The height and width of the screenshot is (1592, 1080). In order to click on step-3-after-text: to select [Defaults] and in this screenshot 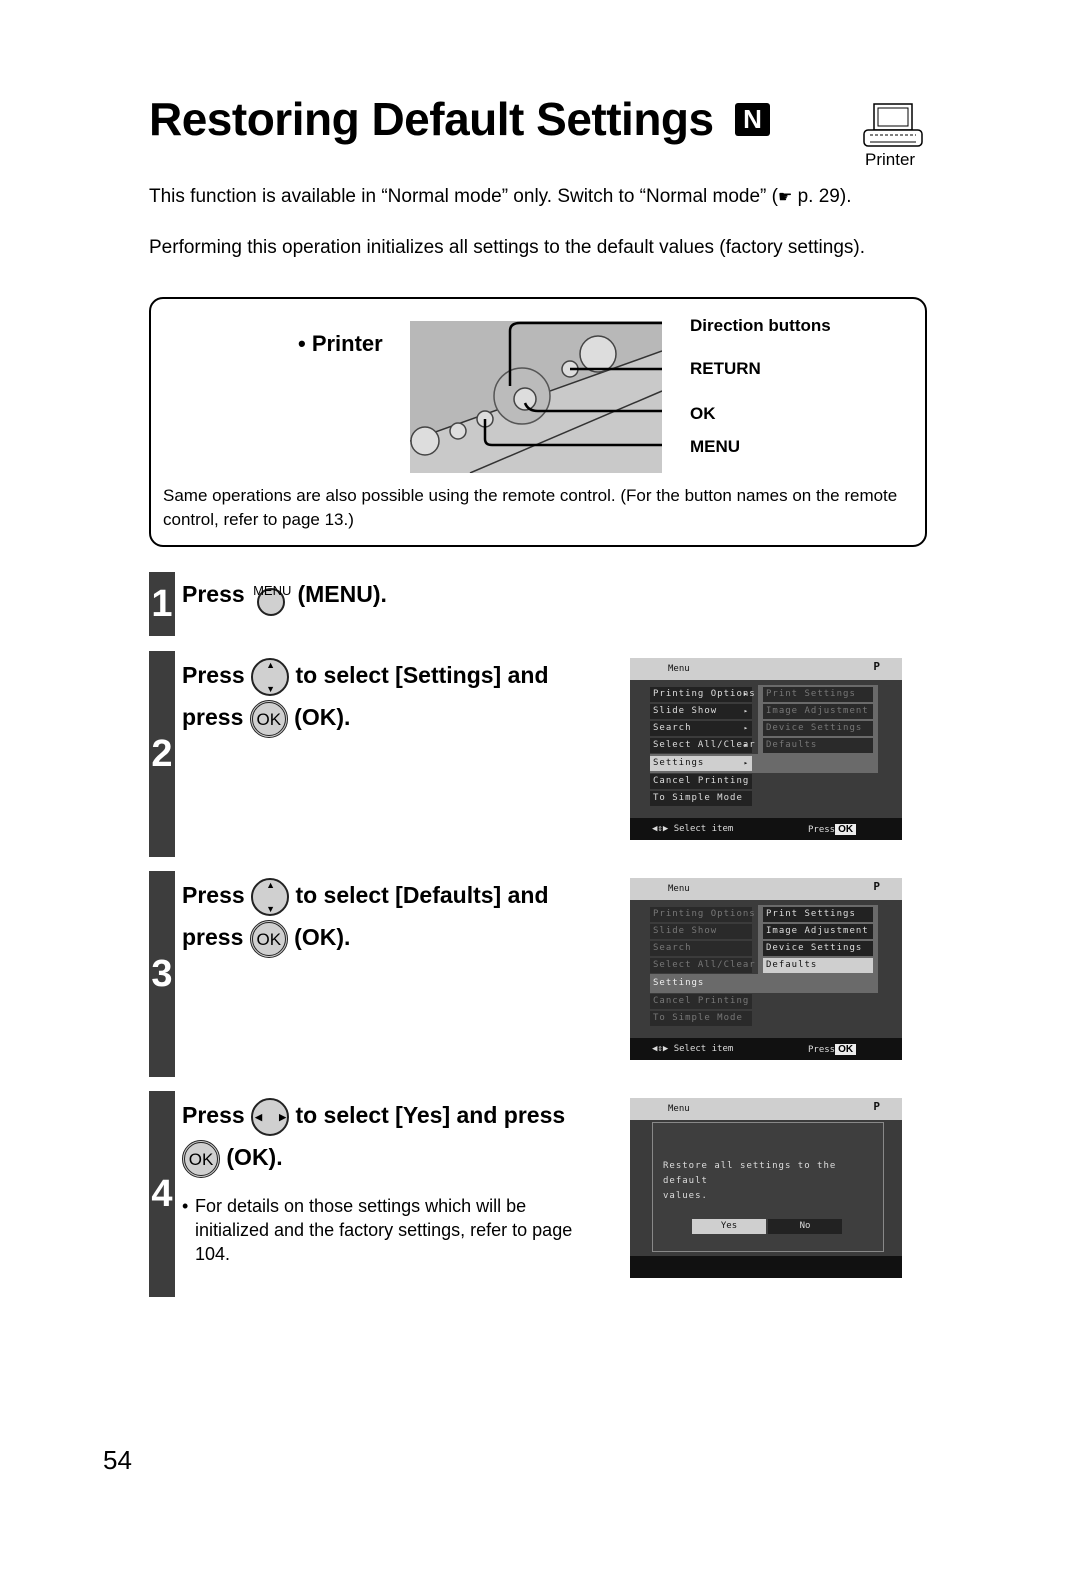, I will do `click(422, 895)`.